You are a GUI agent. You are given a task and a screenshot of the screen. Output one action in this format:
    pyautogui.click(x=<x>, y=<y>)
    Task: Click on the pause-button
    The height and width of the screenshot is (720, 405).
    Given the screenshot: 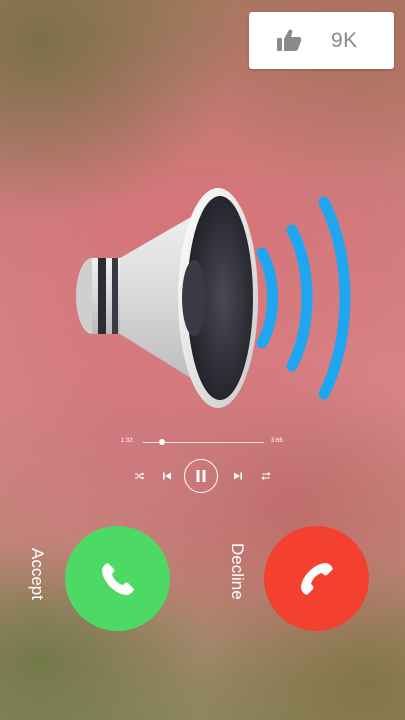 What is the action you would take?
    pyautogui.click(x=201, y=476)
    